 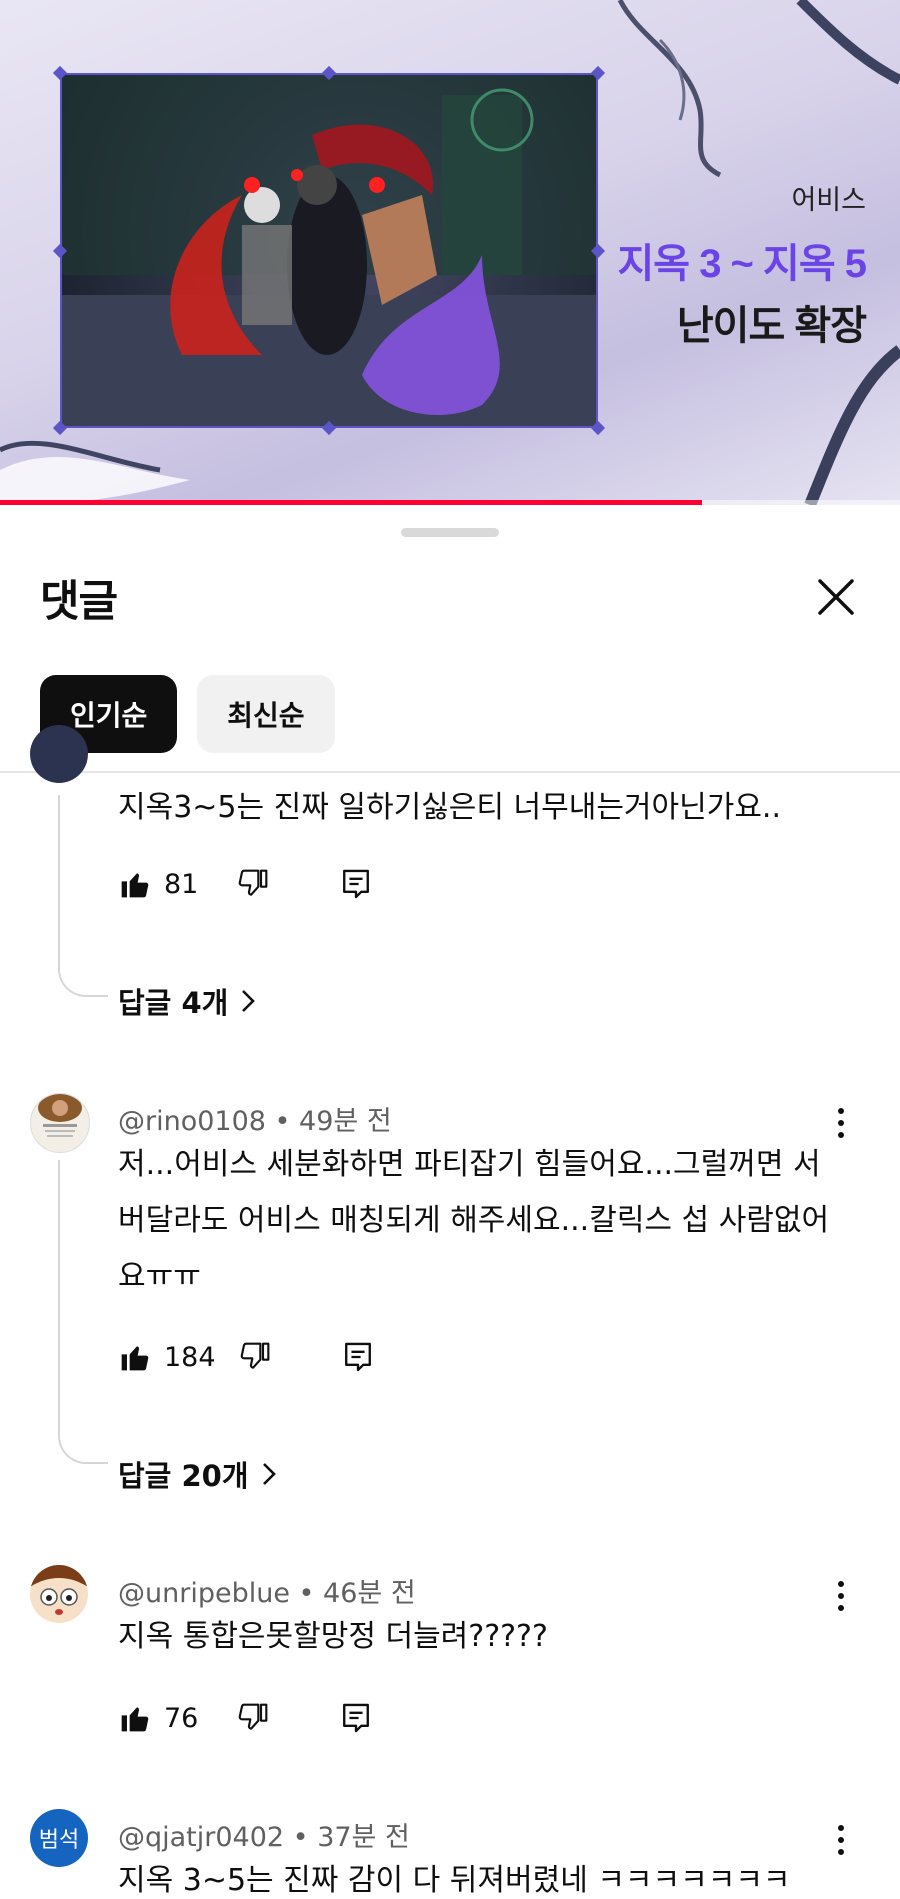 I want to click on comment-meta: @qjatjr0402 • 37분 전, so click(x=264, y=1834).